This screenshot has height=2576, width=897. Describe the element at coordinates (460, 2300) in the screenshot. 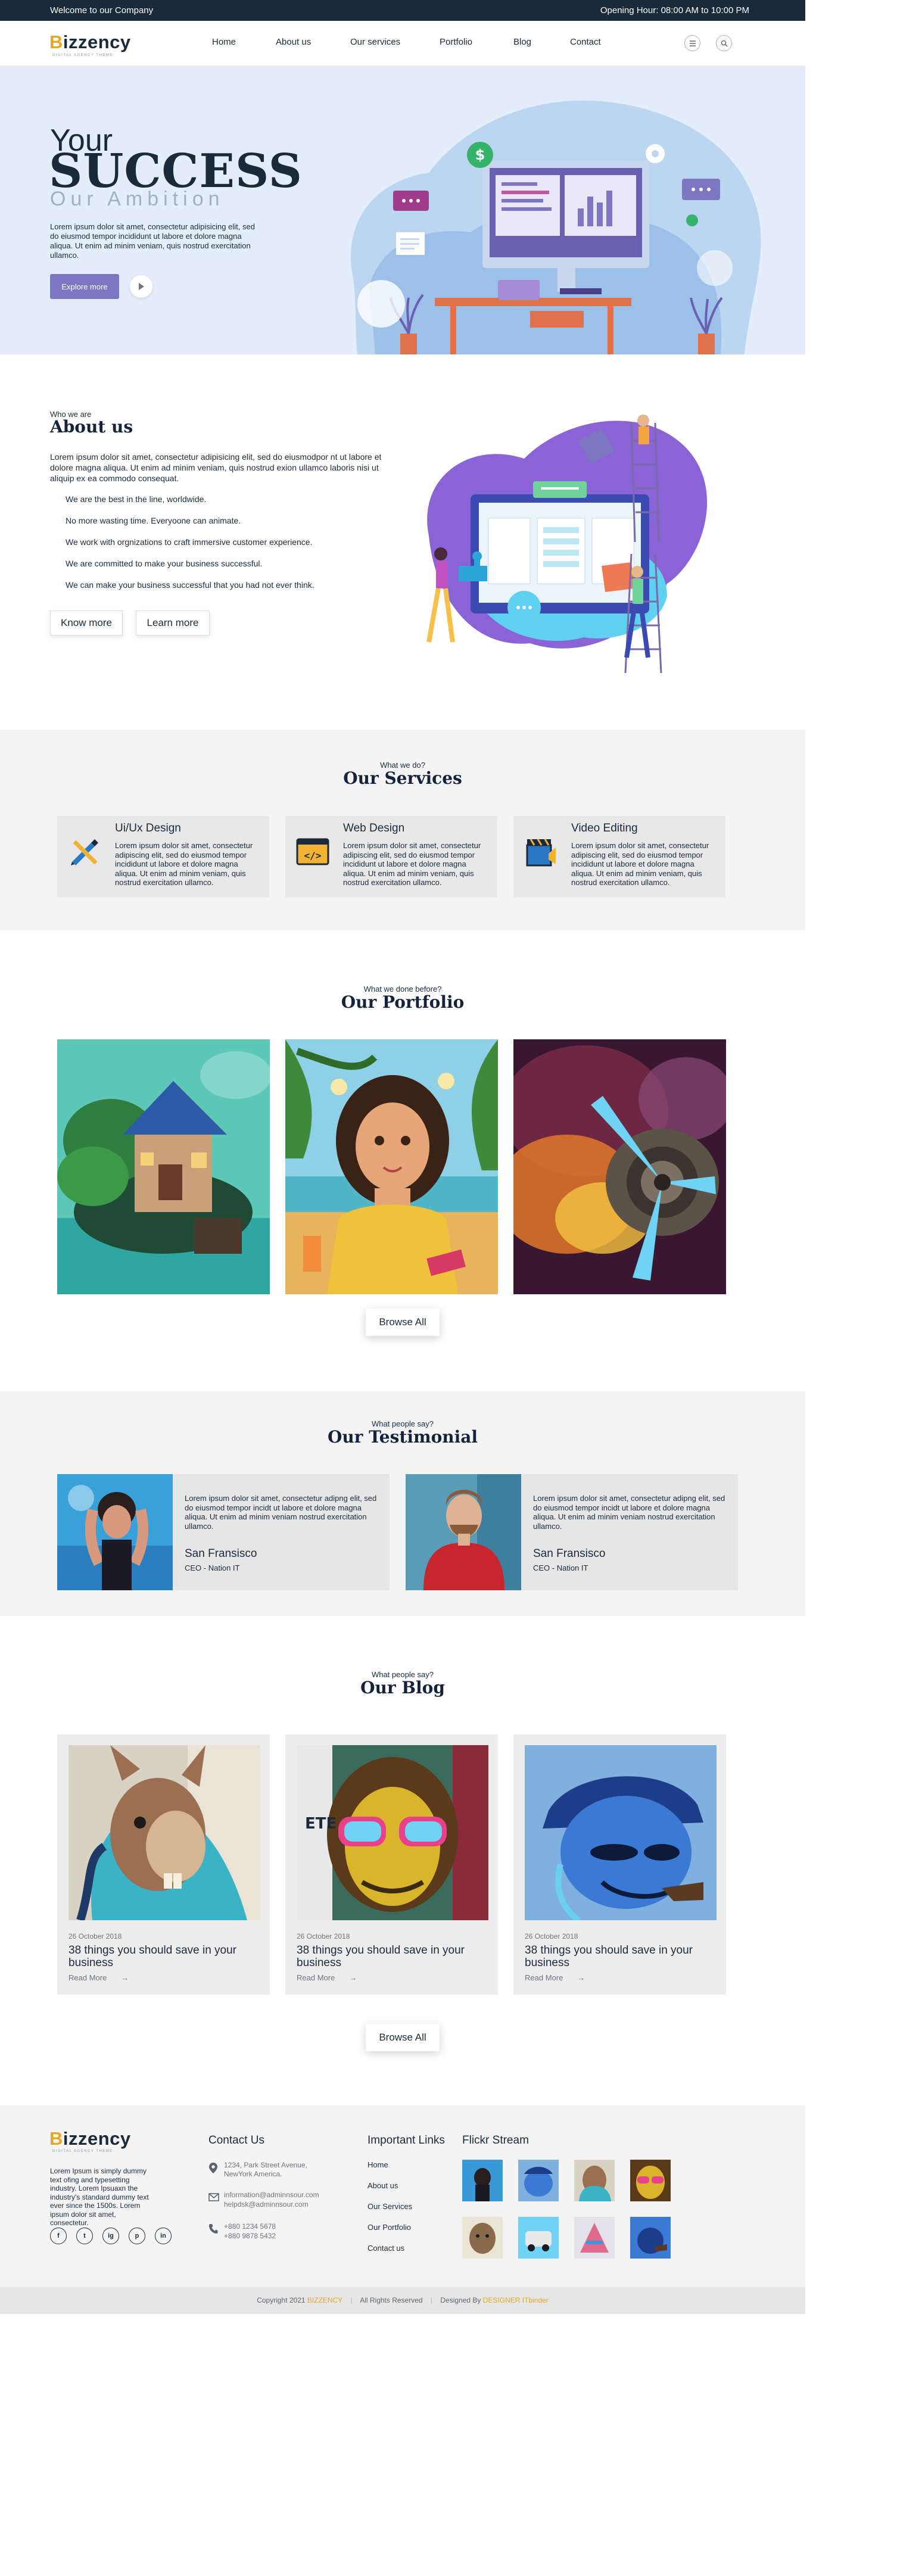

I see `designed-by-text: Designed By` at that location.